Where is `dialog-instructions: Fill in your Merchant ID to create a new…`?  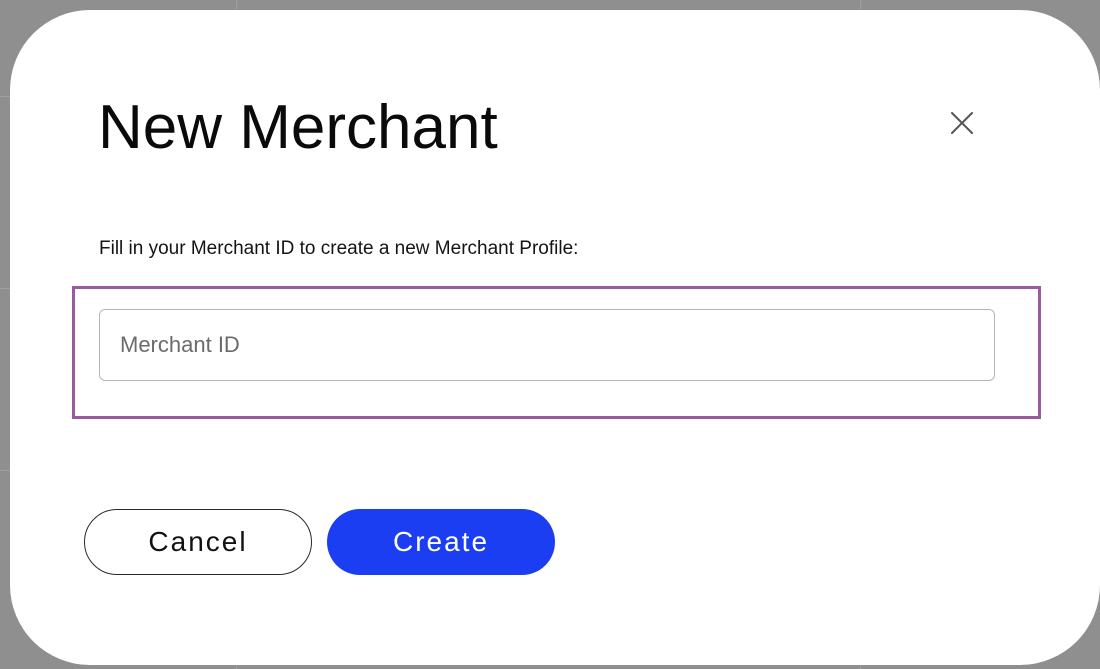 dialog-instructions: Fill in your Merchant ID to create a new… is located at coordinates (339, 248).